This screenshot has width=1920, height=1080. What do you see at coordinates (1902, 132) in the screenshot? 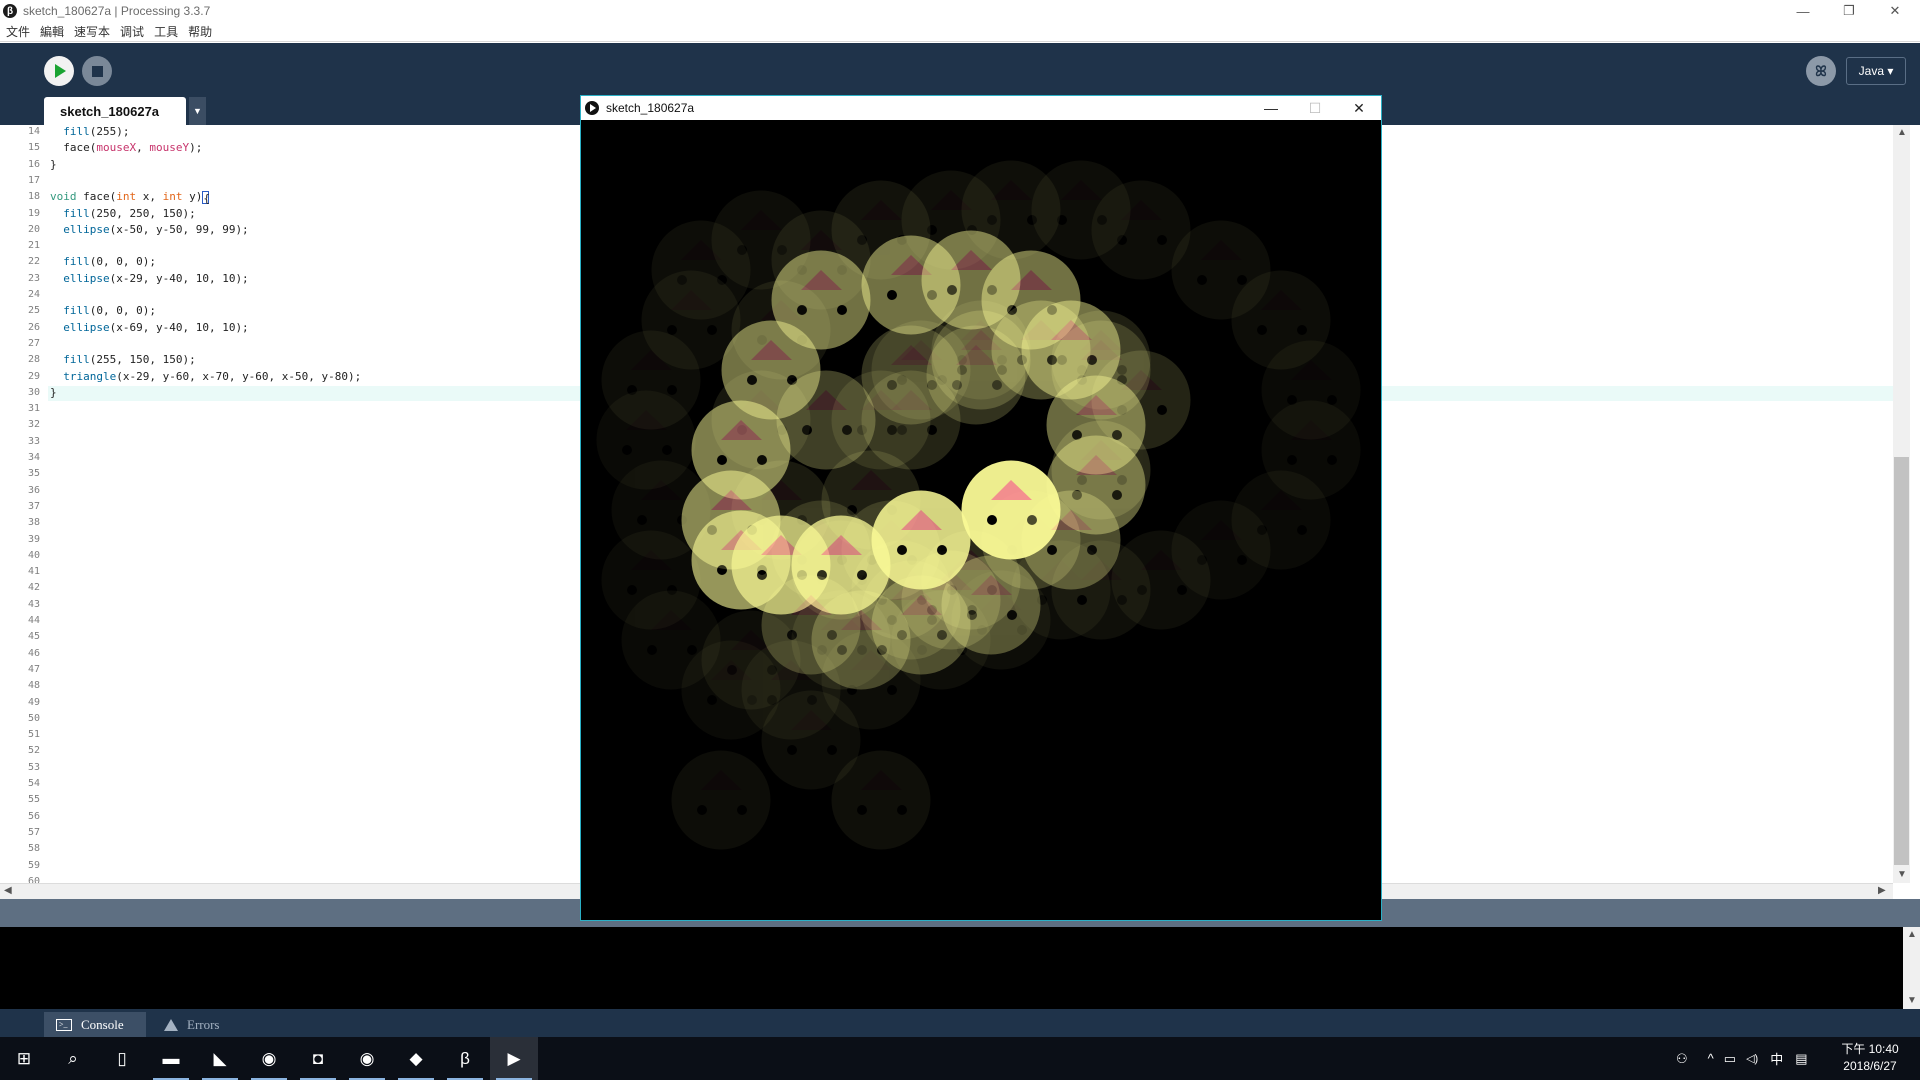
I see `scroll-up-icon: ▲` at bounding box center [1902, 132].